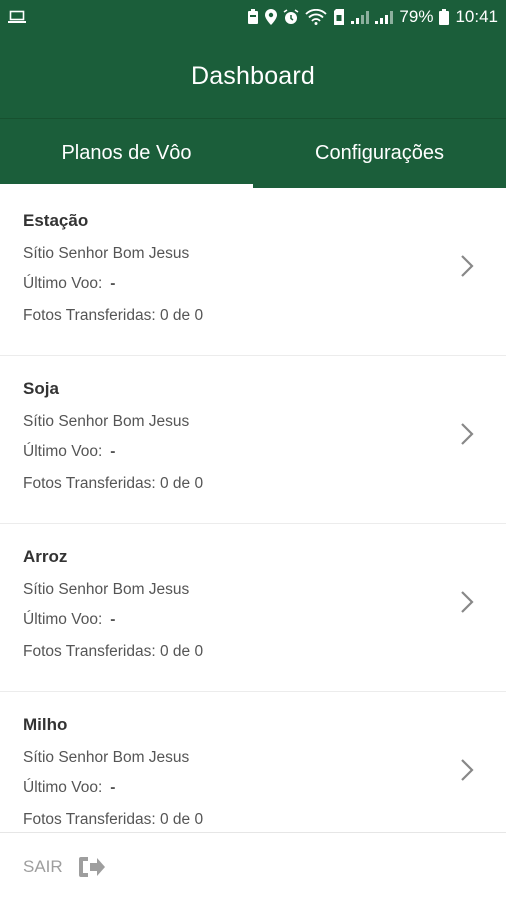 This screenshot has height=900, width=506. I want to click on tab-configuracoes: Configurações, so click(379, 153).